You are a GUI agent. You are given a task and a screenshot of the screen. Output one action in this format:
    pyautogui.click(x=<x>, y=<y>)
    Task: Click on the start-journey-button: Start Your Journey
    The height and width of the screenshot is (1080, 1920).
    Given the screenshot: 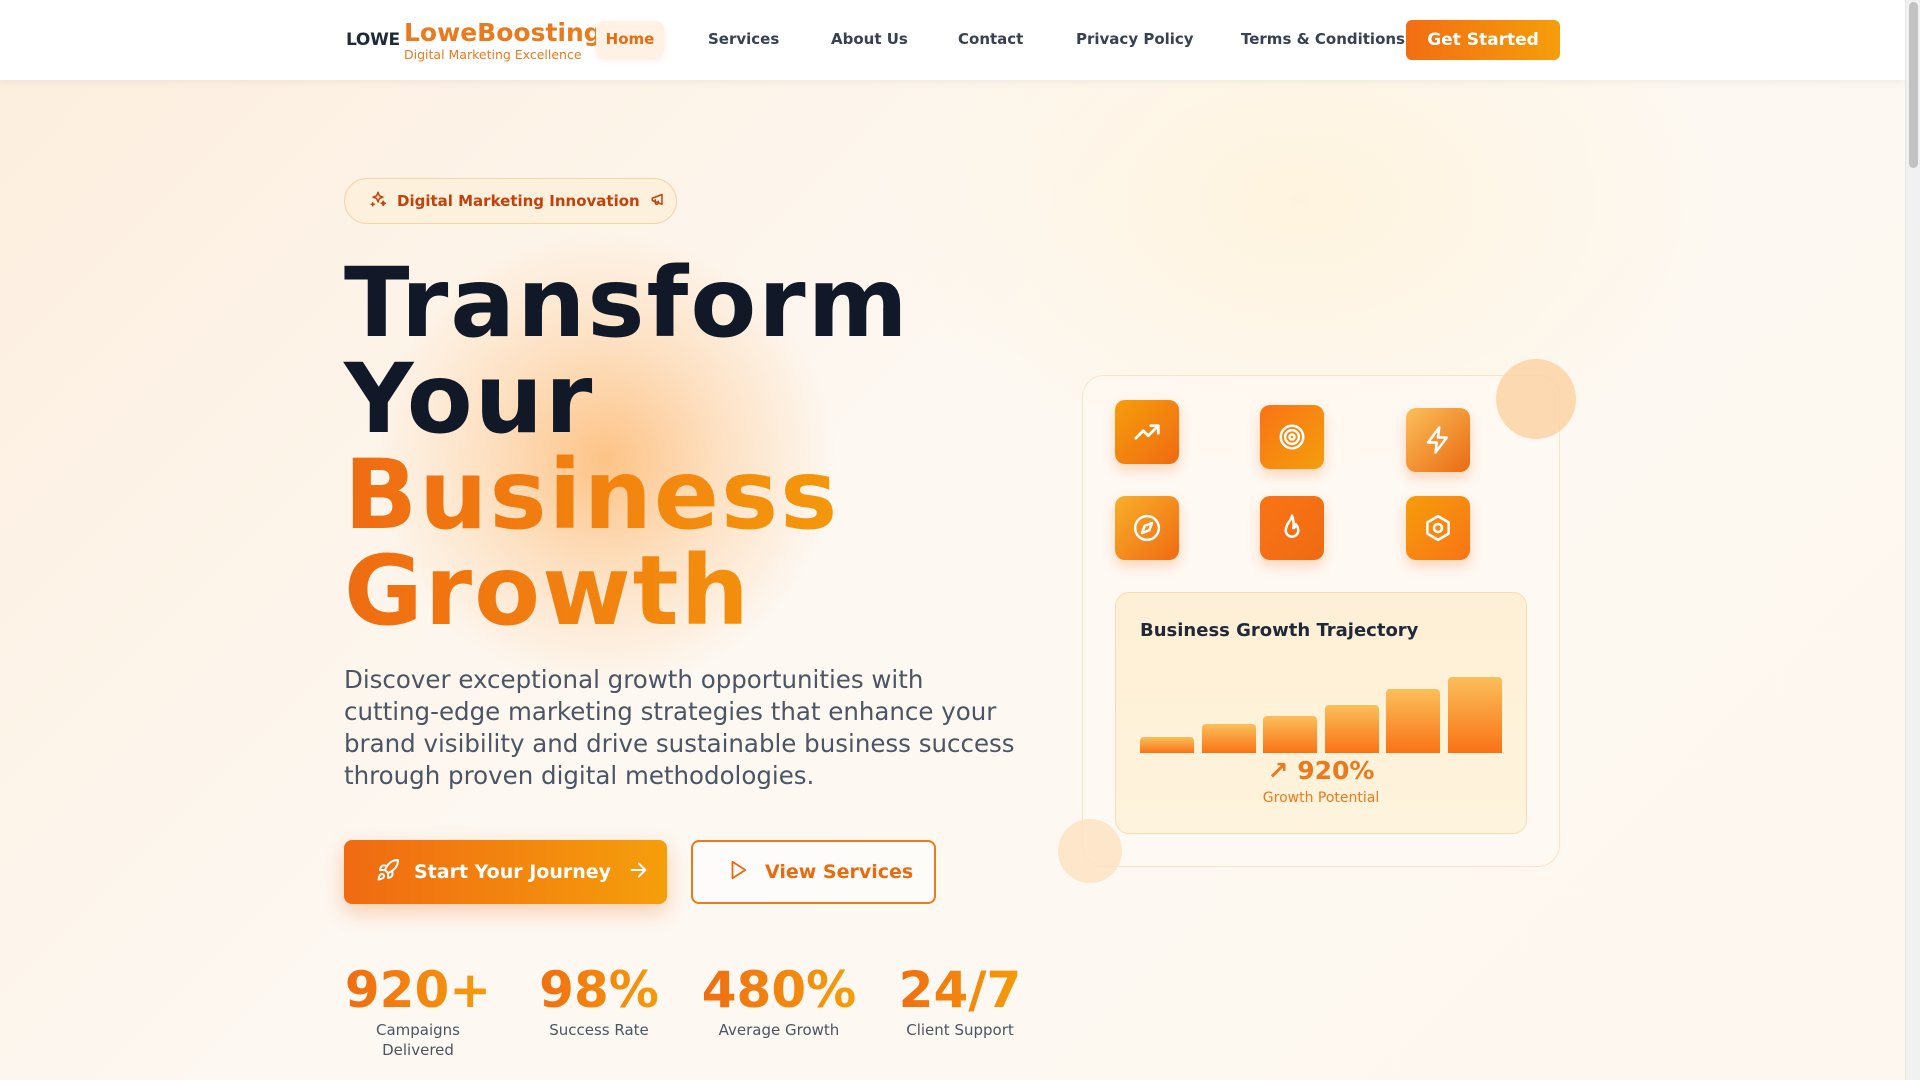 What is the action you would take?
    pyautogui.click(x=505, y=872)
    